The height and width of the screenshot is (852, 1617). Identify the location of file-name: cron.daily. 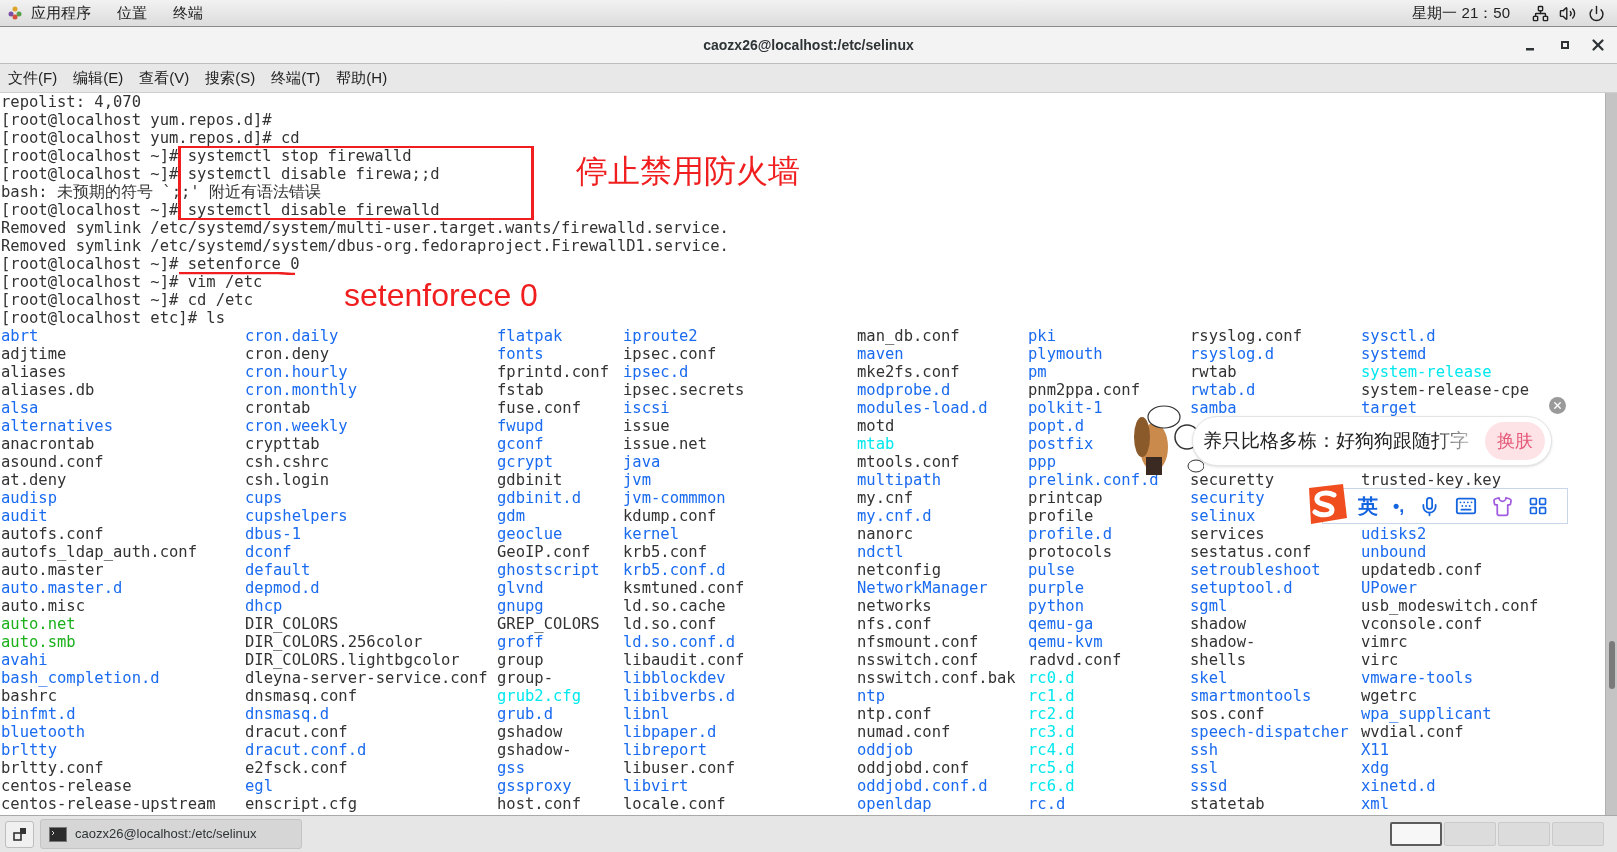
(292, 336).